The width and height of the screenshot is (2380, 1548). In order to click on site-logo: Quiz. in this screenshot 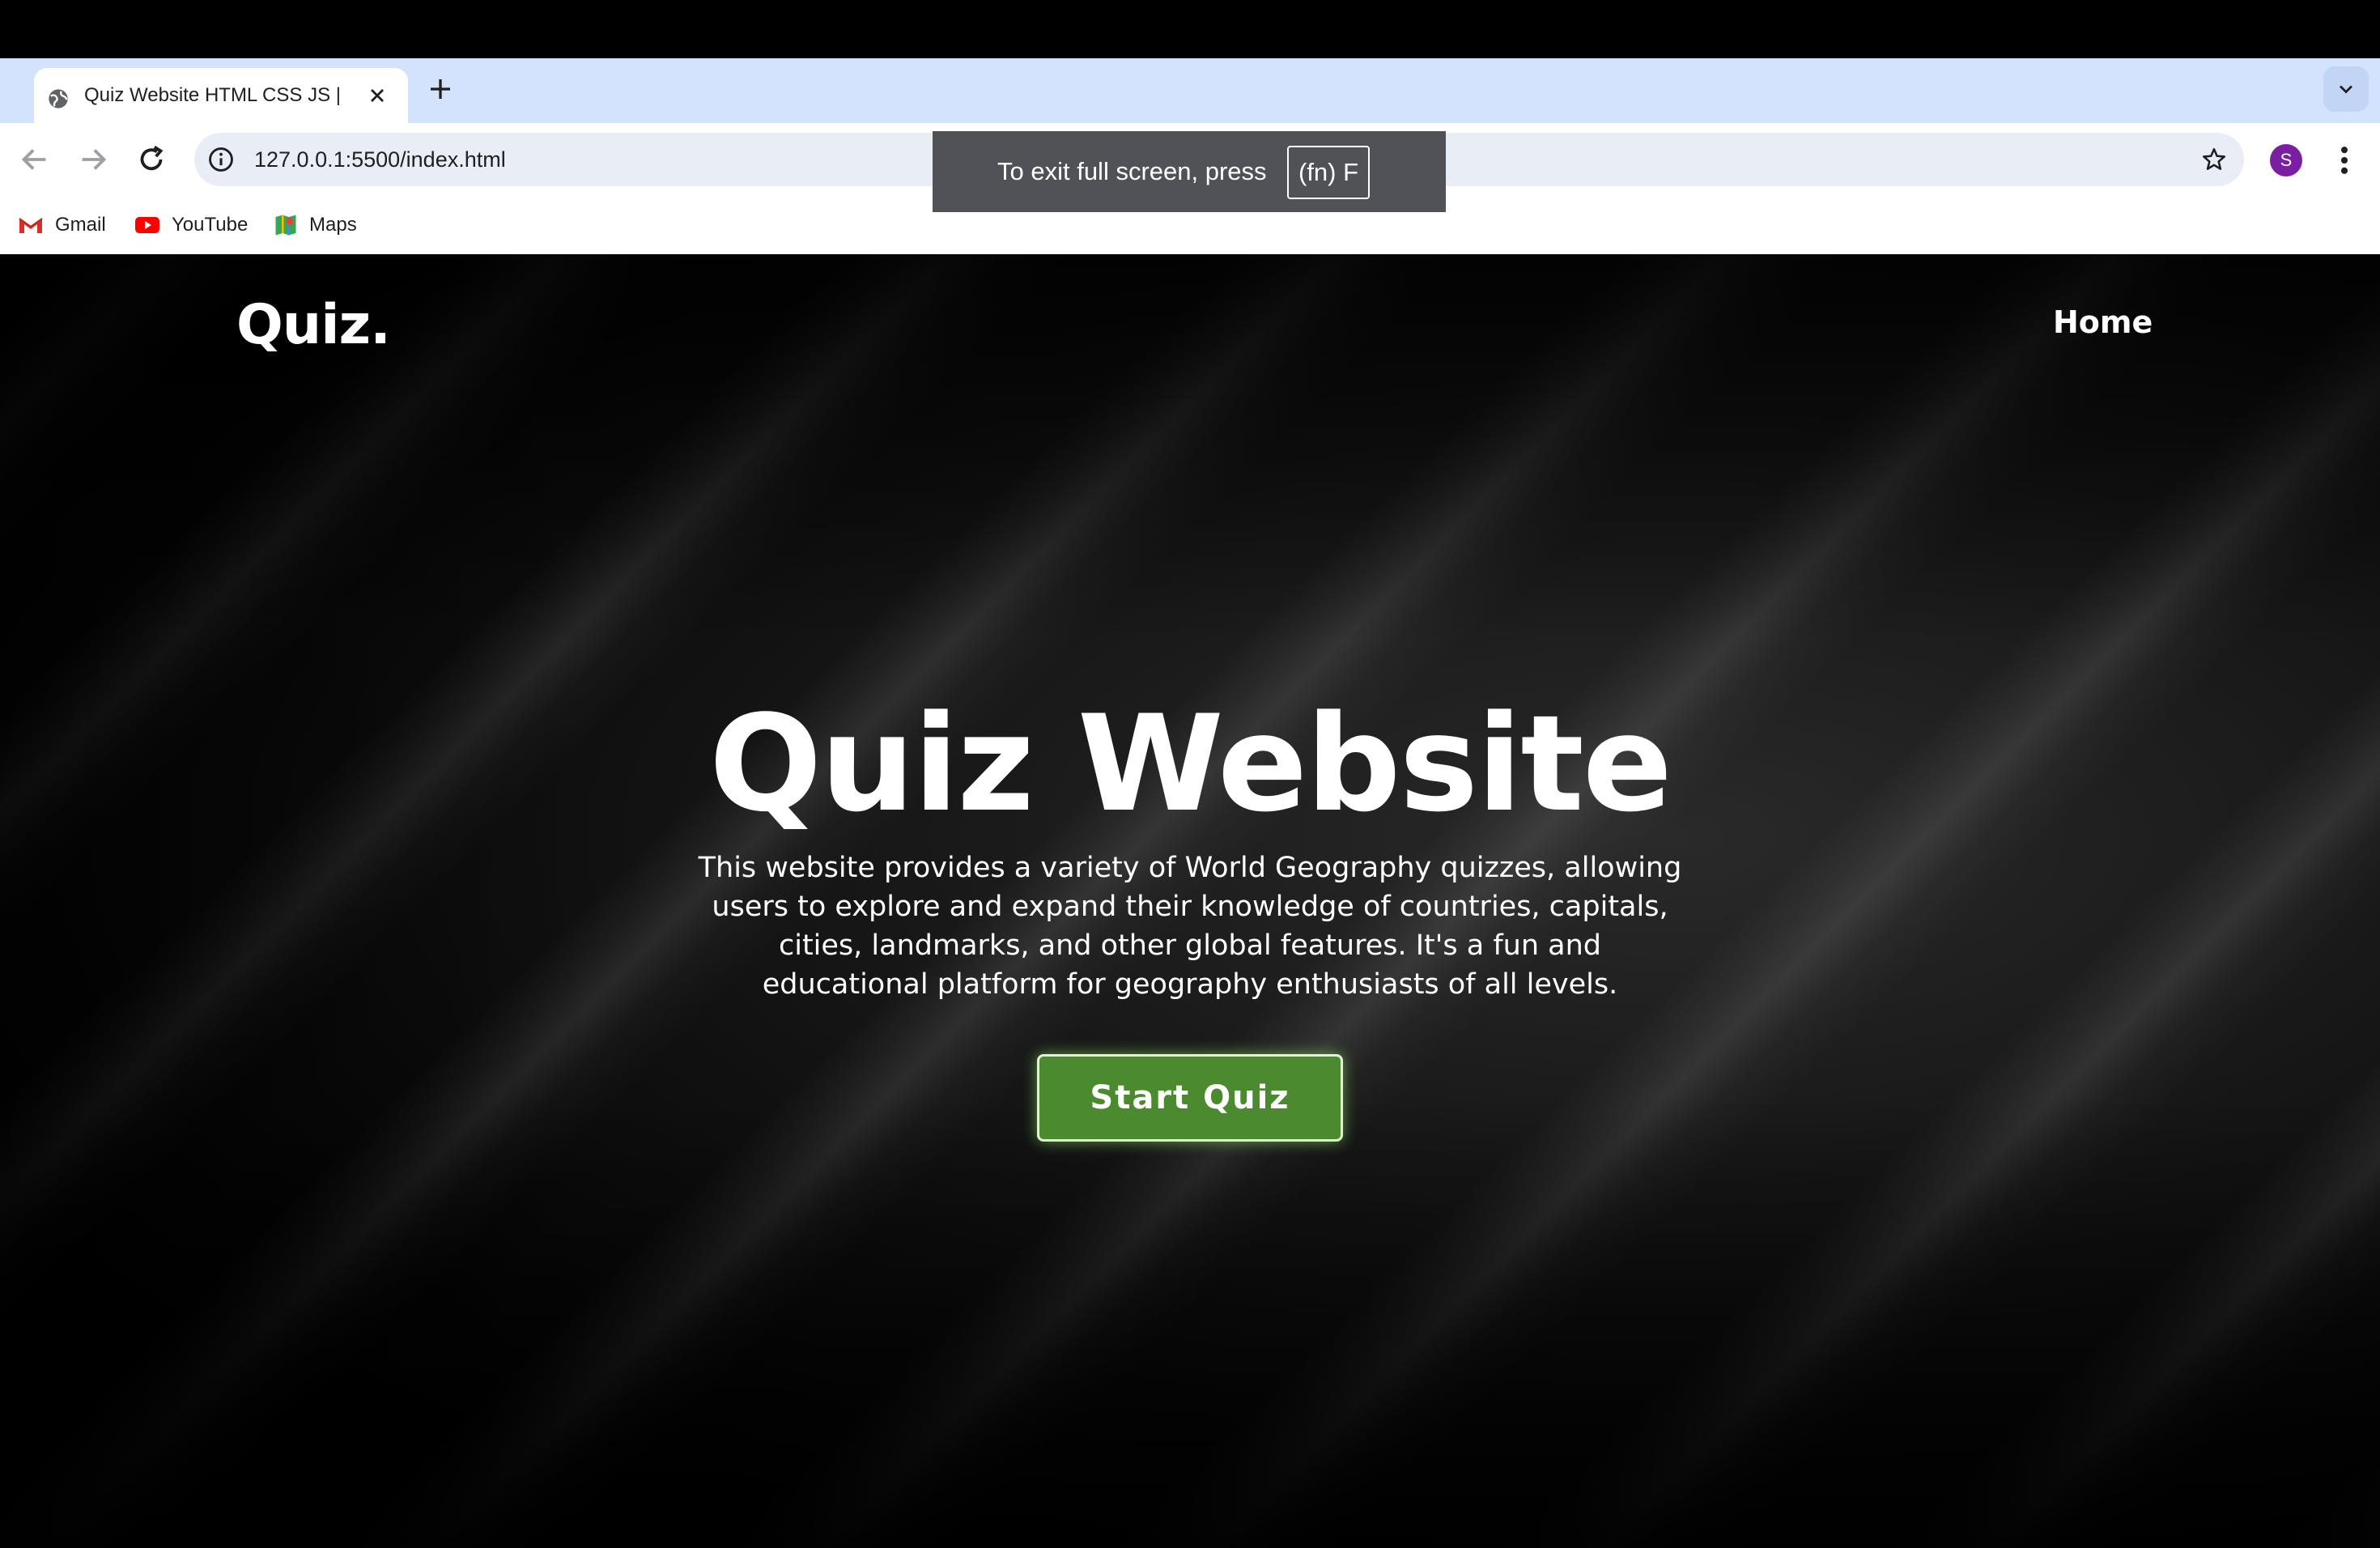, I will do `click(314, 325)`.